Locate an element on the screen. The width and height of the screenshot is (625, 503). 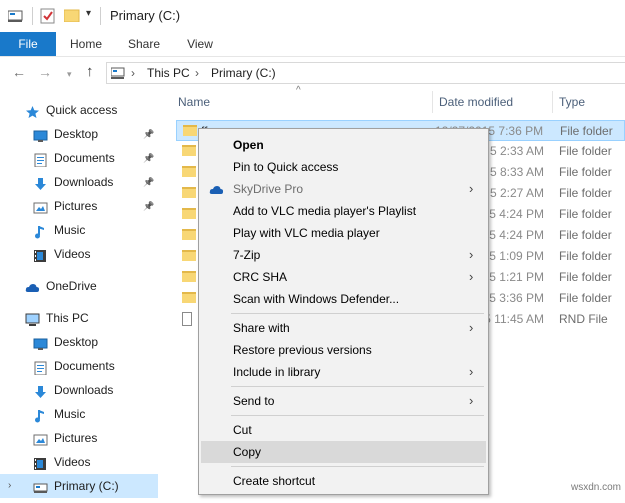
navigation-bar: ← → ▾ ↑ › This PC › Primary (C:) is located at coordinates (312, 72).